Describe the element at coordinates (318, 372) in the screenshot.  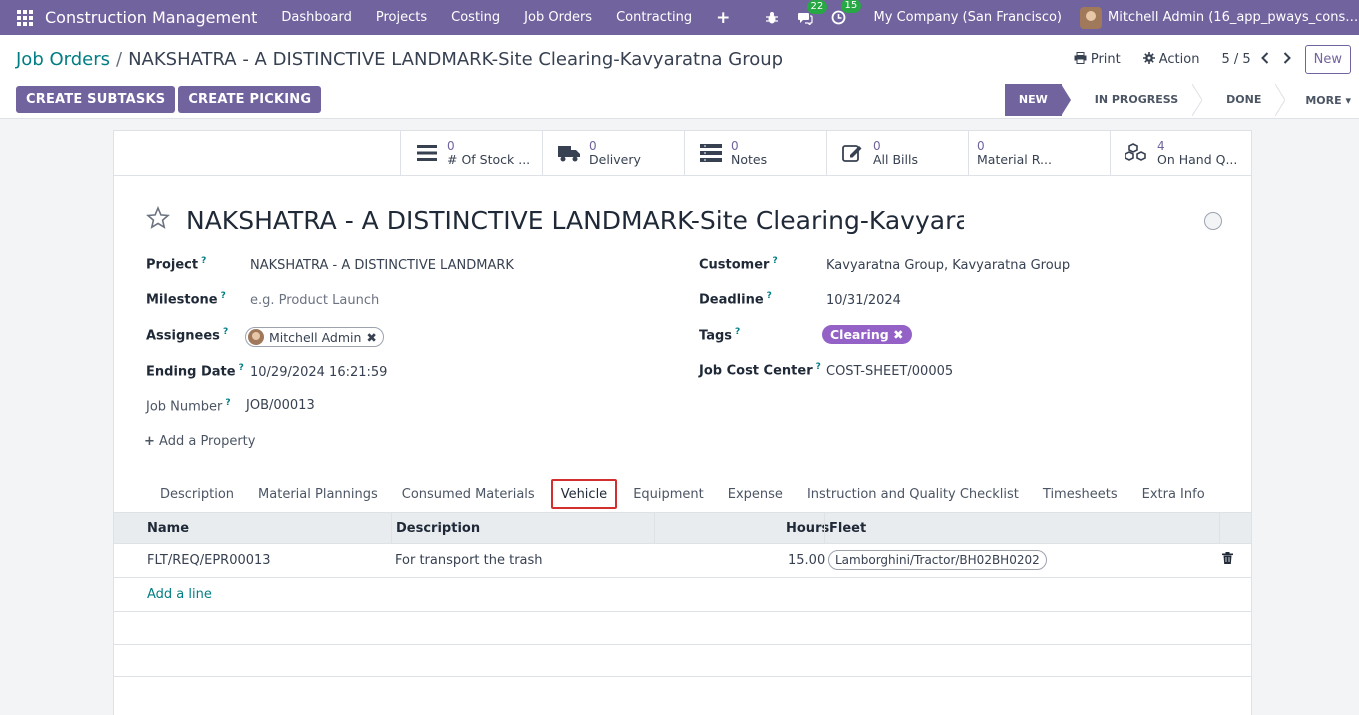
I see `ending-date-value: 10/29/2024 16:21:59` at that location.